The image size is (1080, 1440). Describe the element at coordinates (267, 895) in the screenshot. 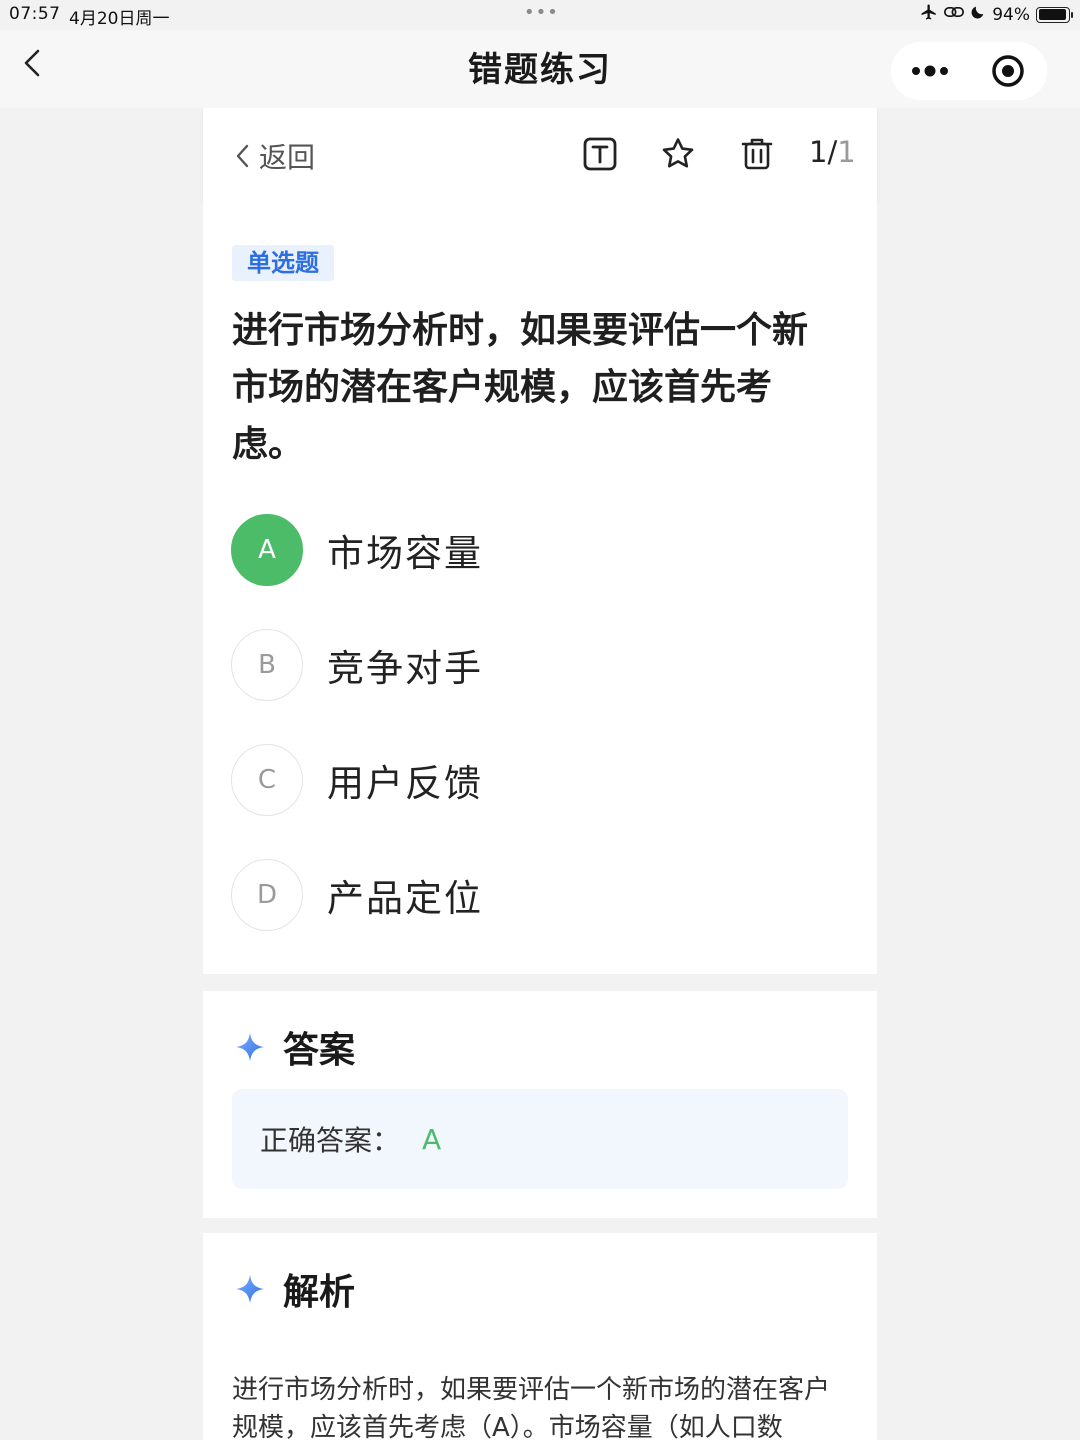

I see `option-letter: D` at that location.